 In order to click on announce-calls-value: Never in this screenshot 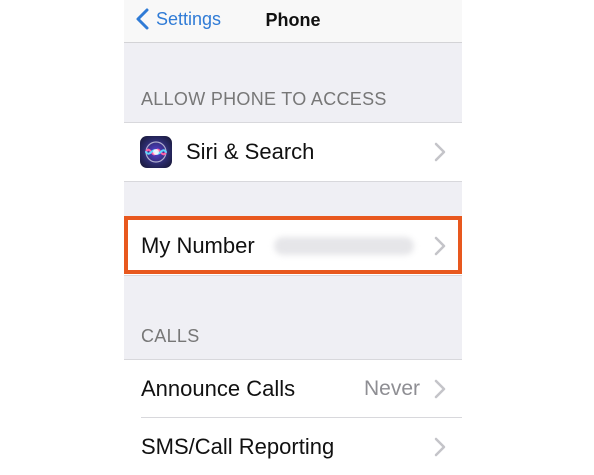, I will do `click(391, 388)`.